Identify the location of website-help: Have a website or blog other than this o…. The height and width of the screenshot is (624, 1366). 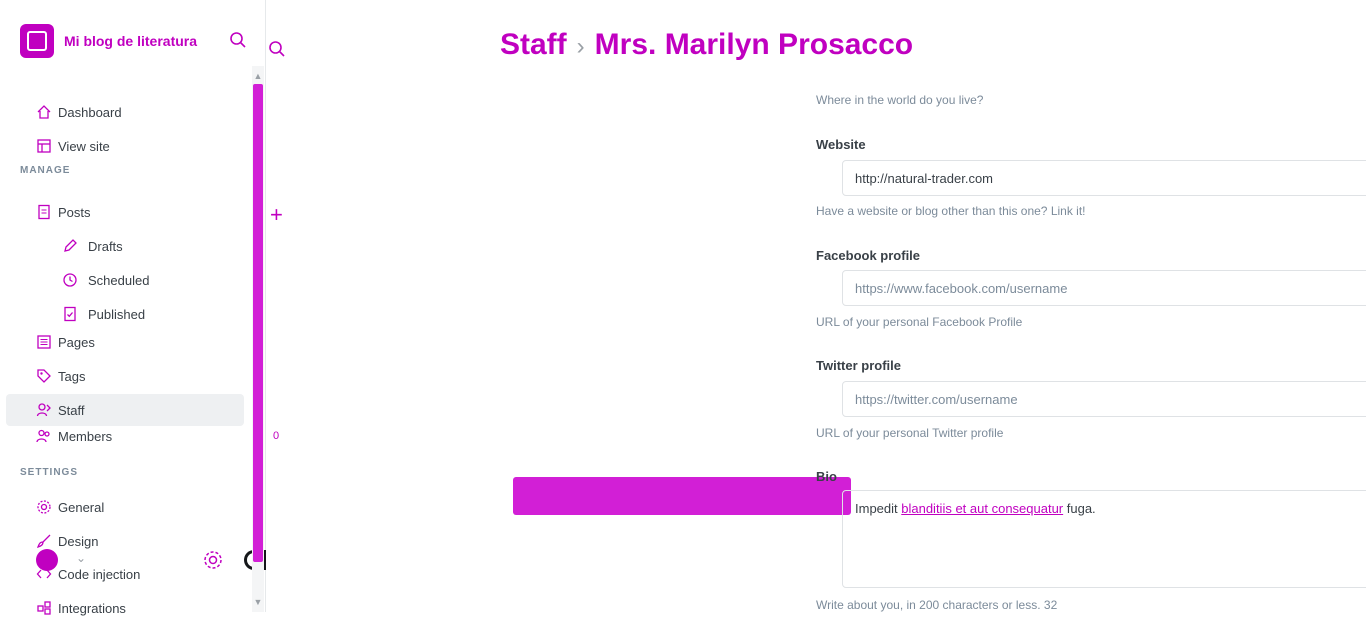
(951, 211).